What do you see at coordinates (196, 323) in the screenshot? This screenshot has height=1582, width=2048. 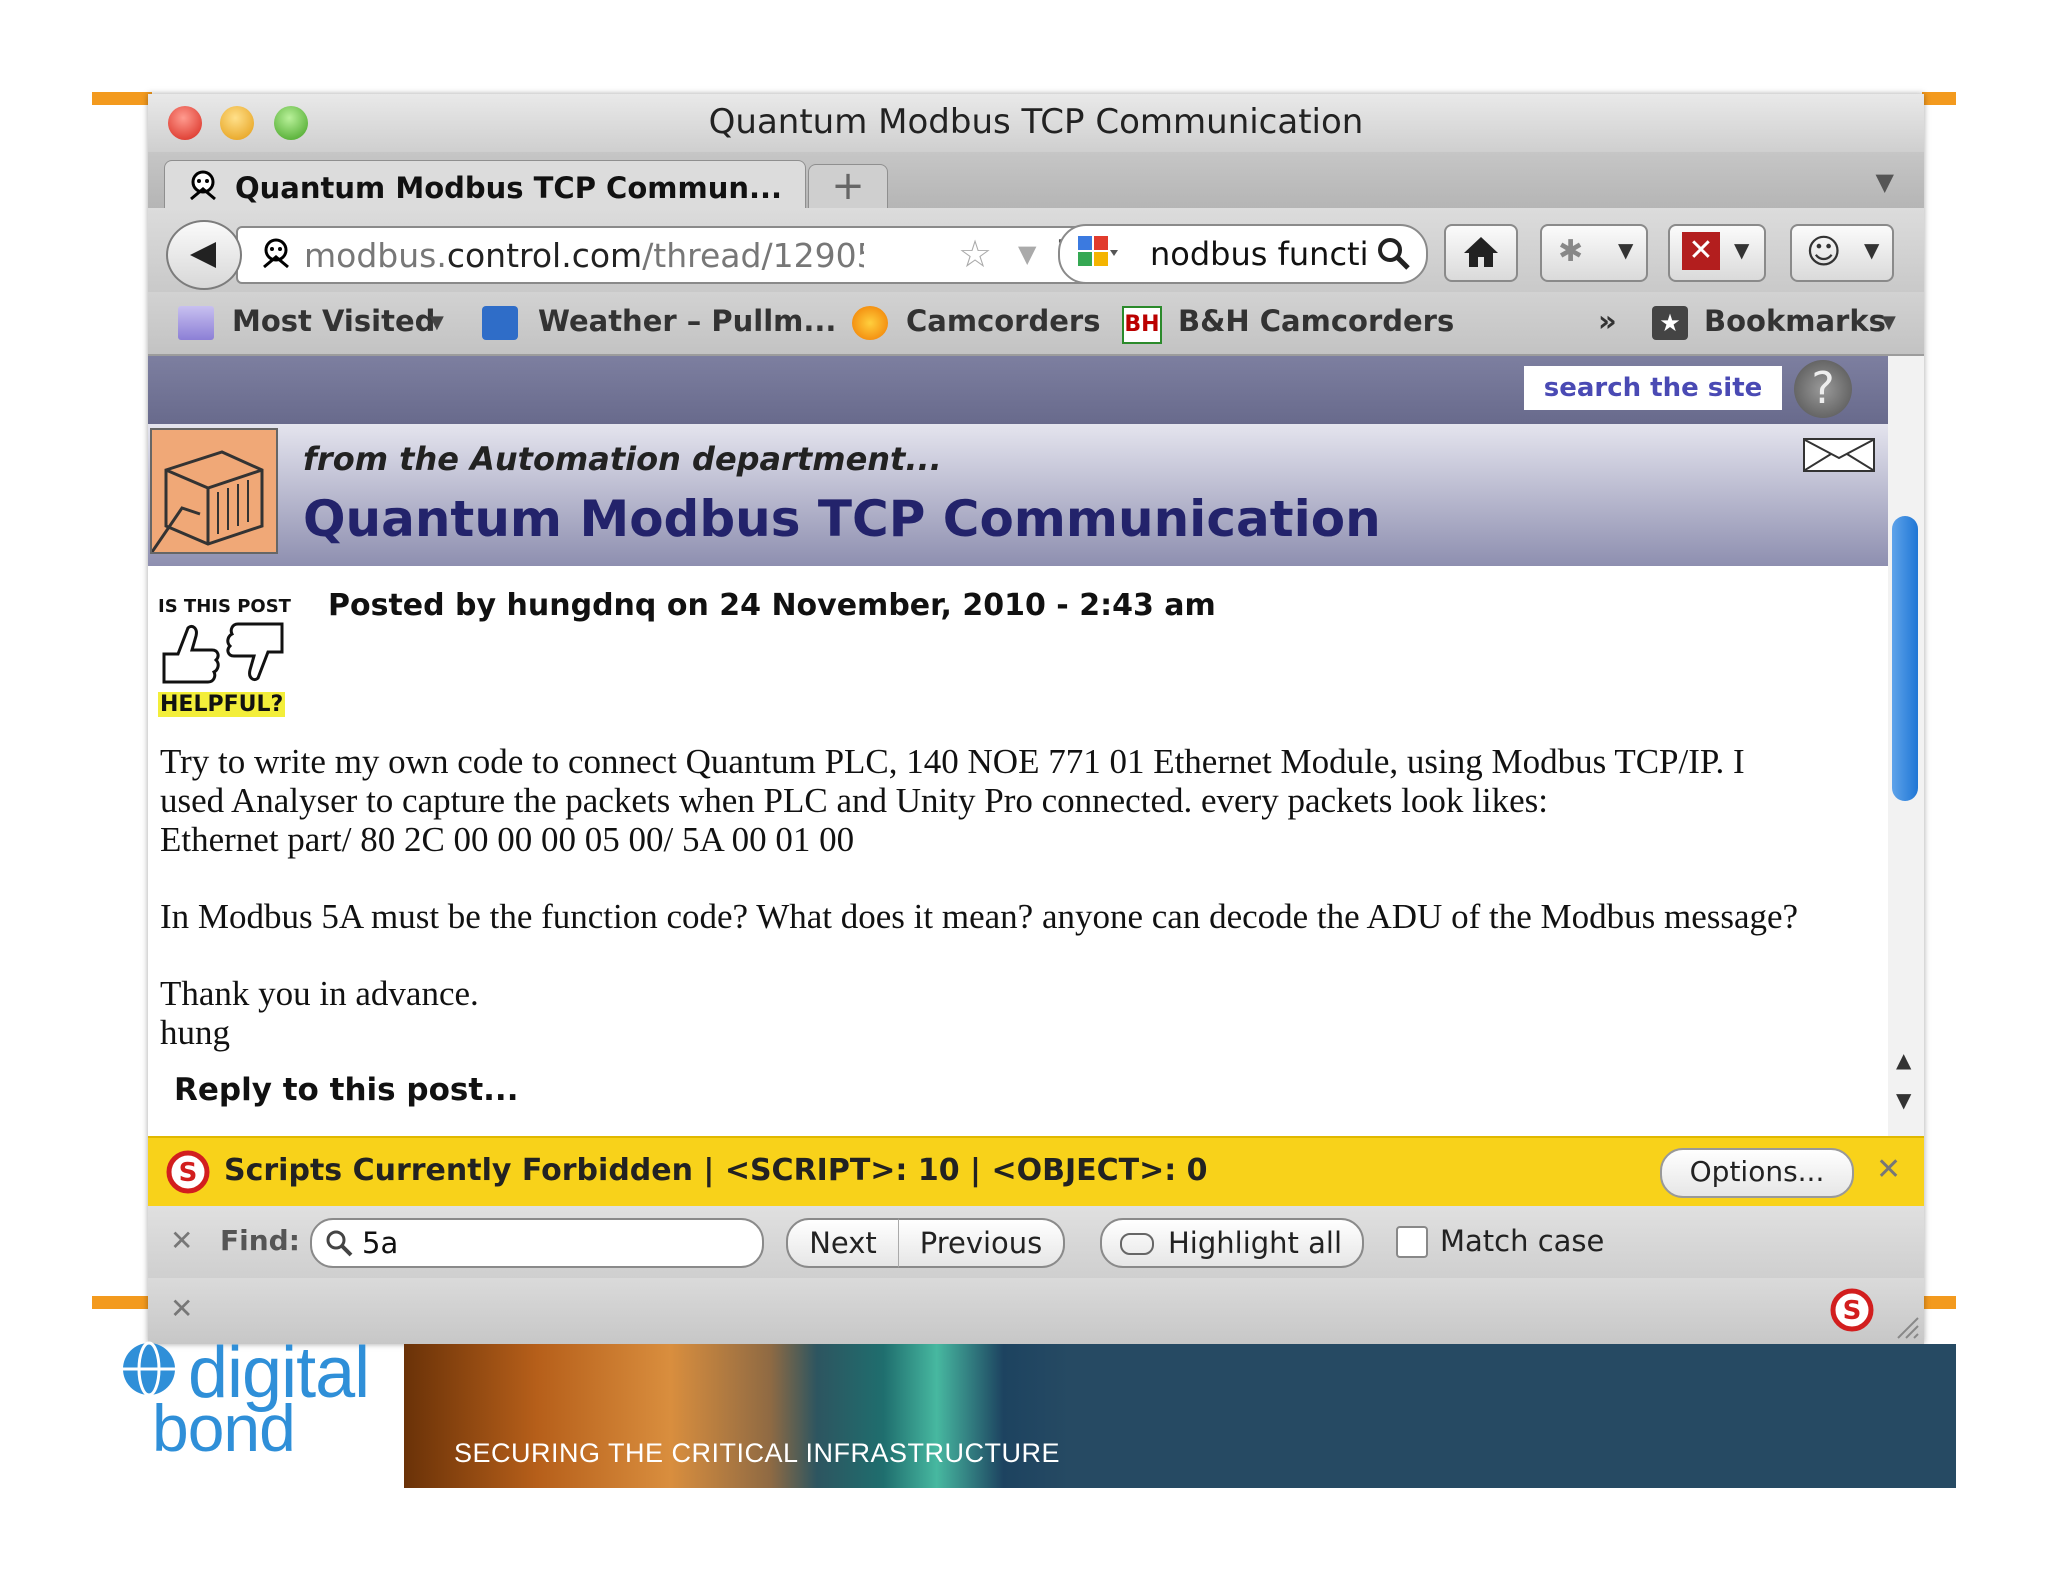 I see `folder-icon` at bounding box center [196, 323].